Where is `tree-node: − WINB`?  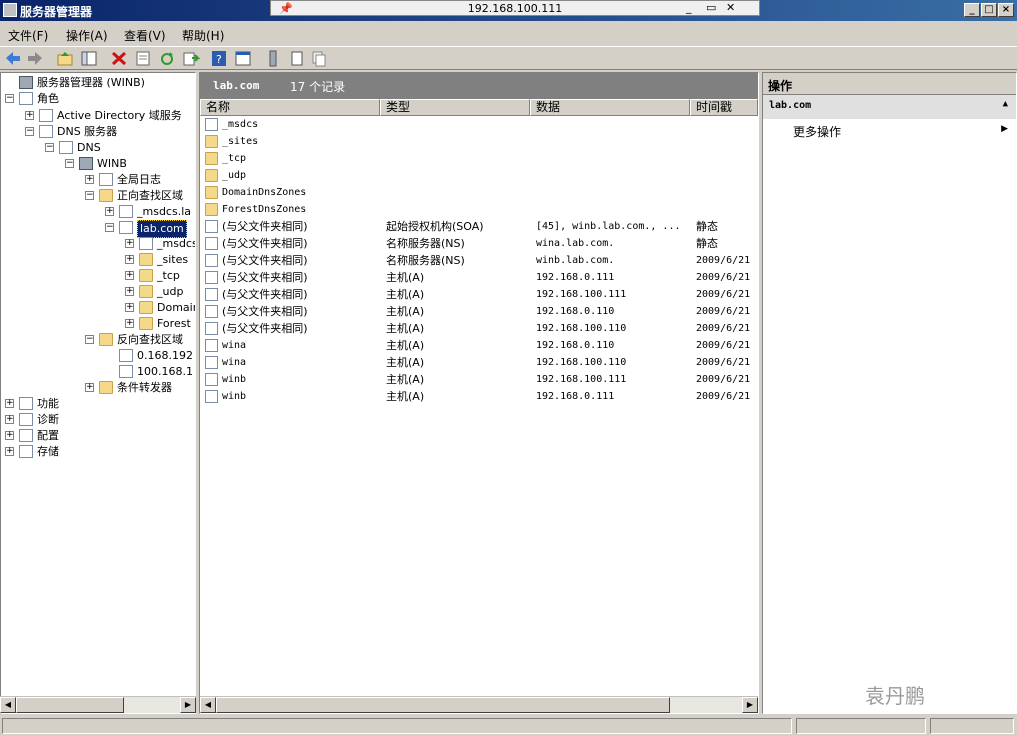 tree-node: − WINB is located at coordinates (98, 164).